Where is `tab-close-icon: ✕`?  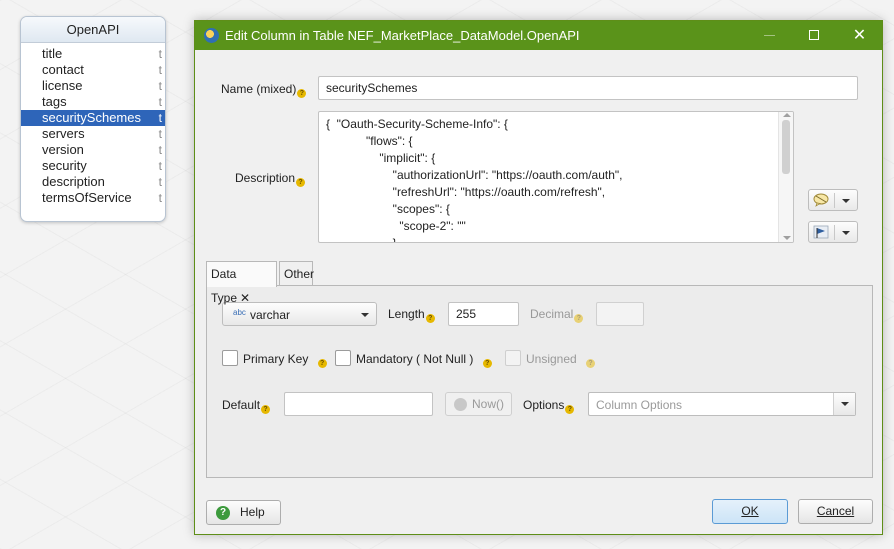
tab-close-icon: ✕ is located at coordinates (245, 298).